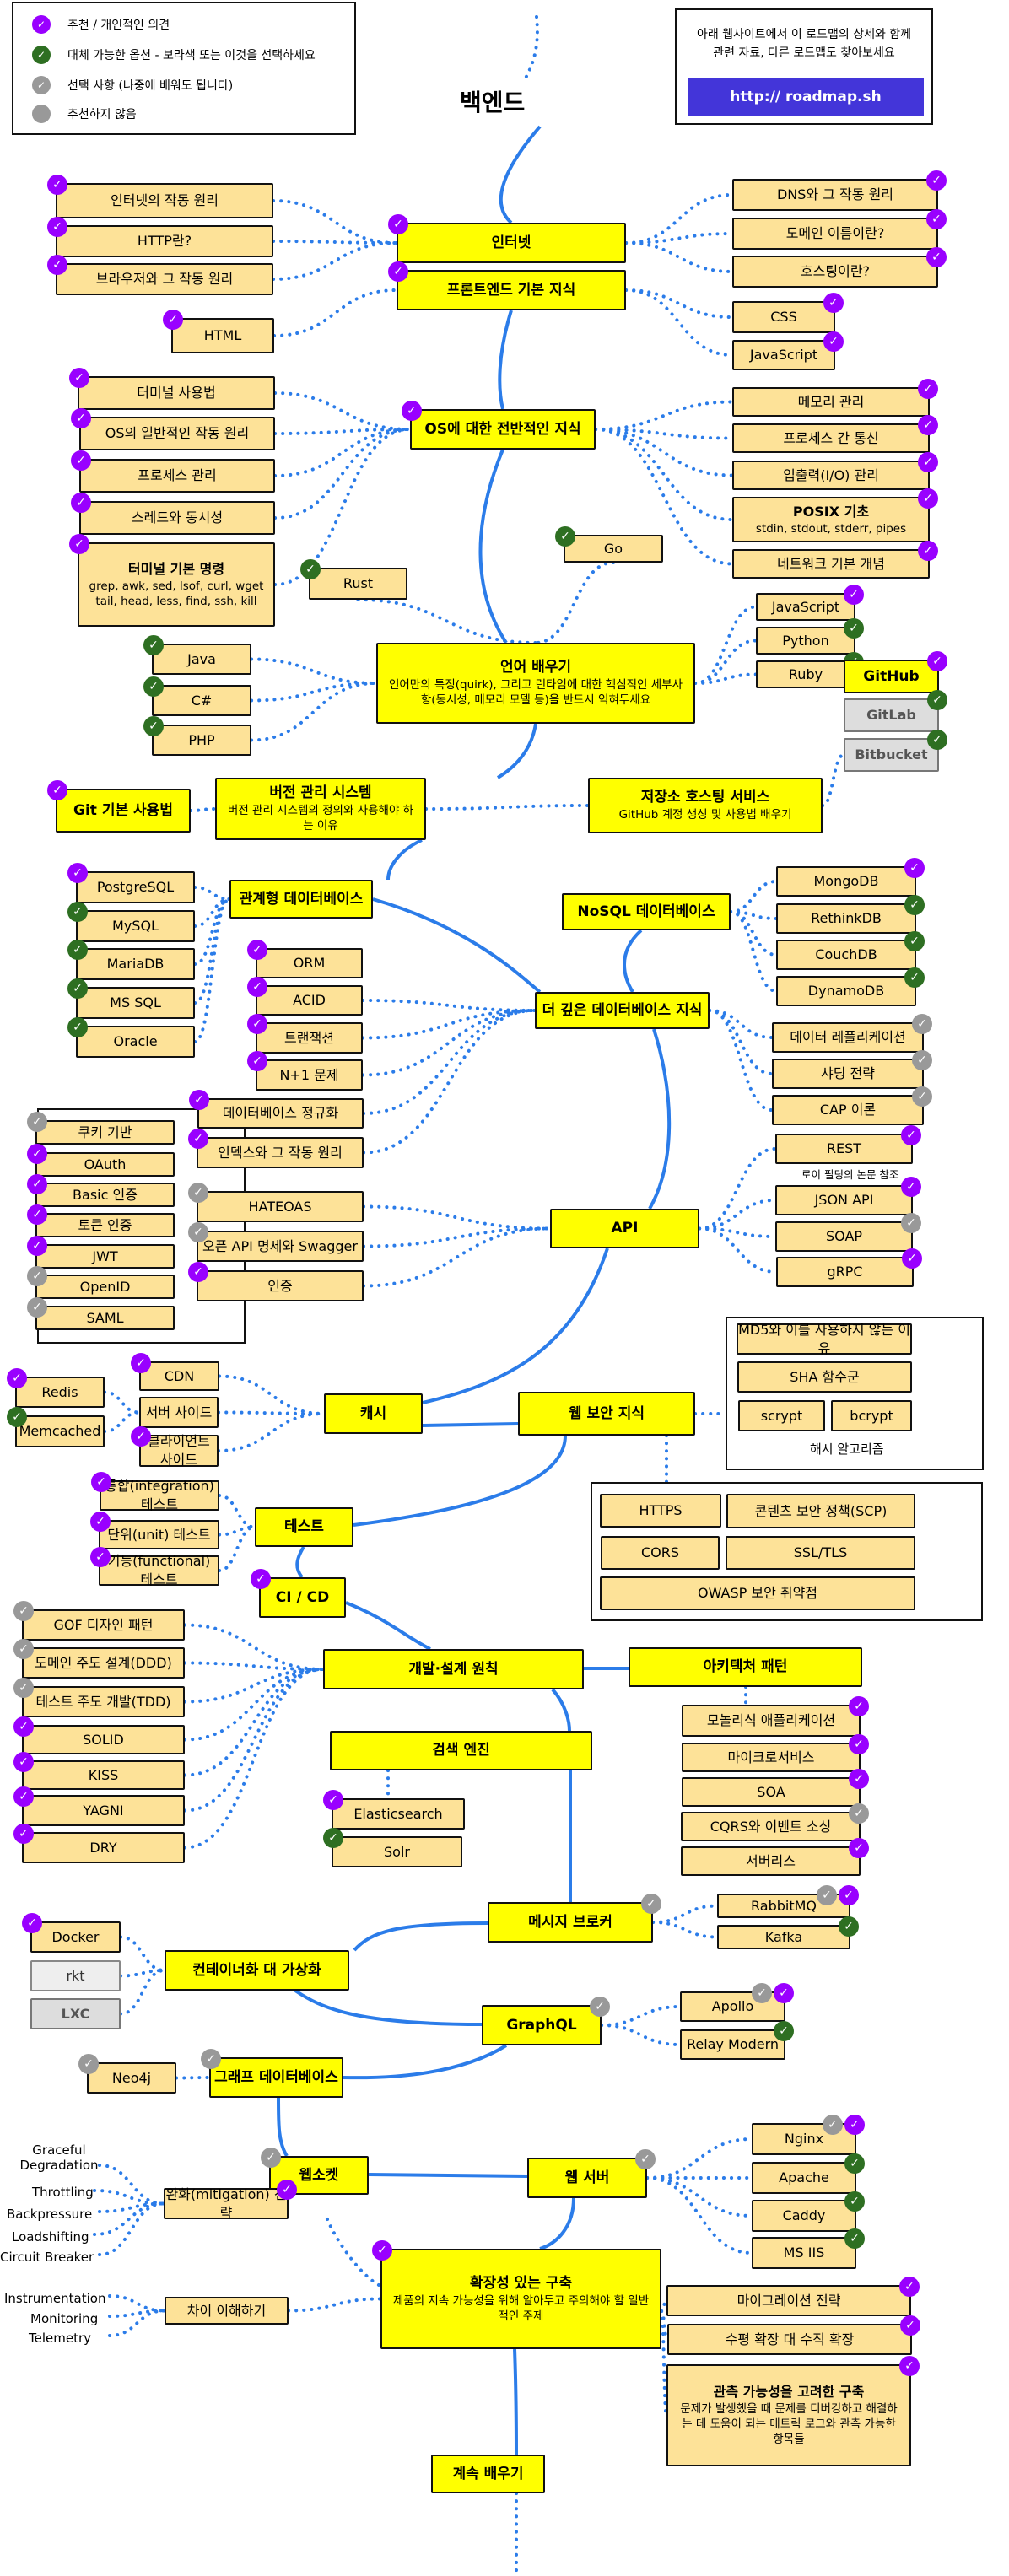 Image resolution: width=1009 pixels, height=2576 pixels. I want to click on node-github: GitHub ✓, so click(895, 672).